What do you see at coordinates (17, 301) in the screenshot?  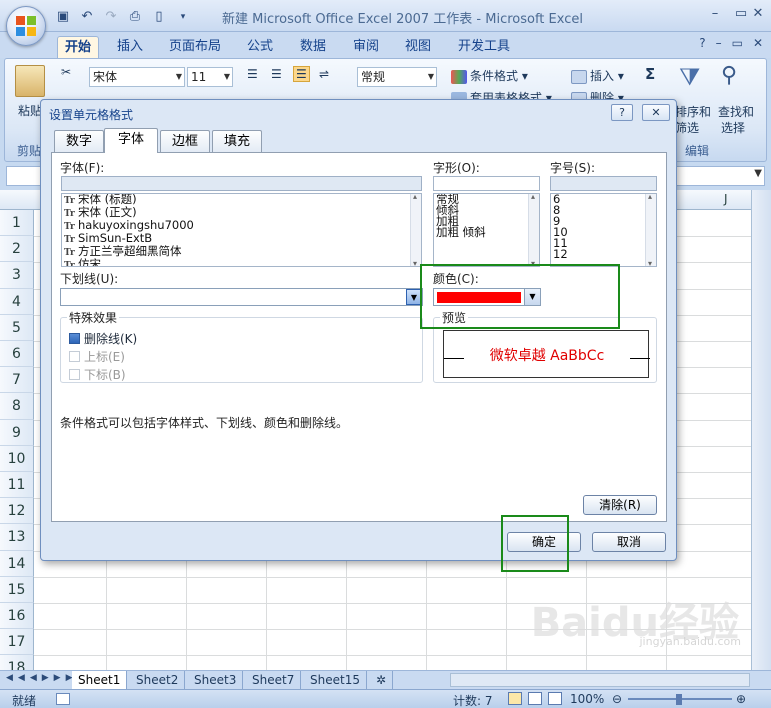 I see `row-header: 4` at bounding box center [17, 301].